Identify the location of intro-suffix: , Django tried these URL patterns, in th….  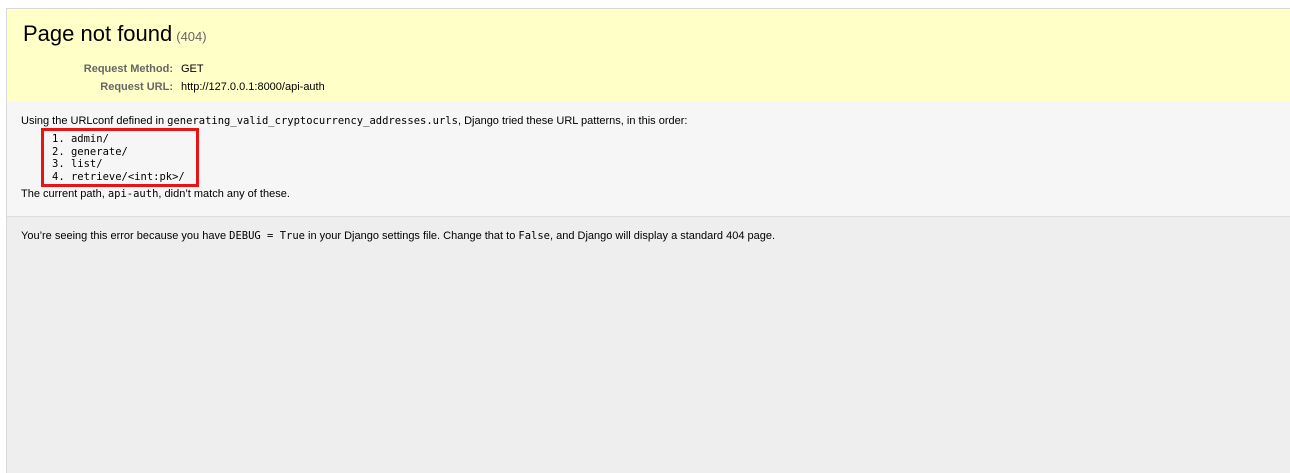
(572, 121).